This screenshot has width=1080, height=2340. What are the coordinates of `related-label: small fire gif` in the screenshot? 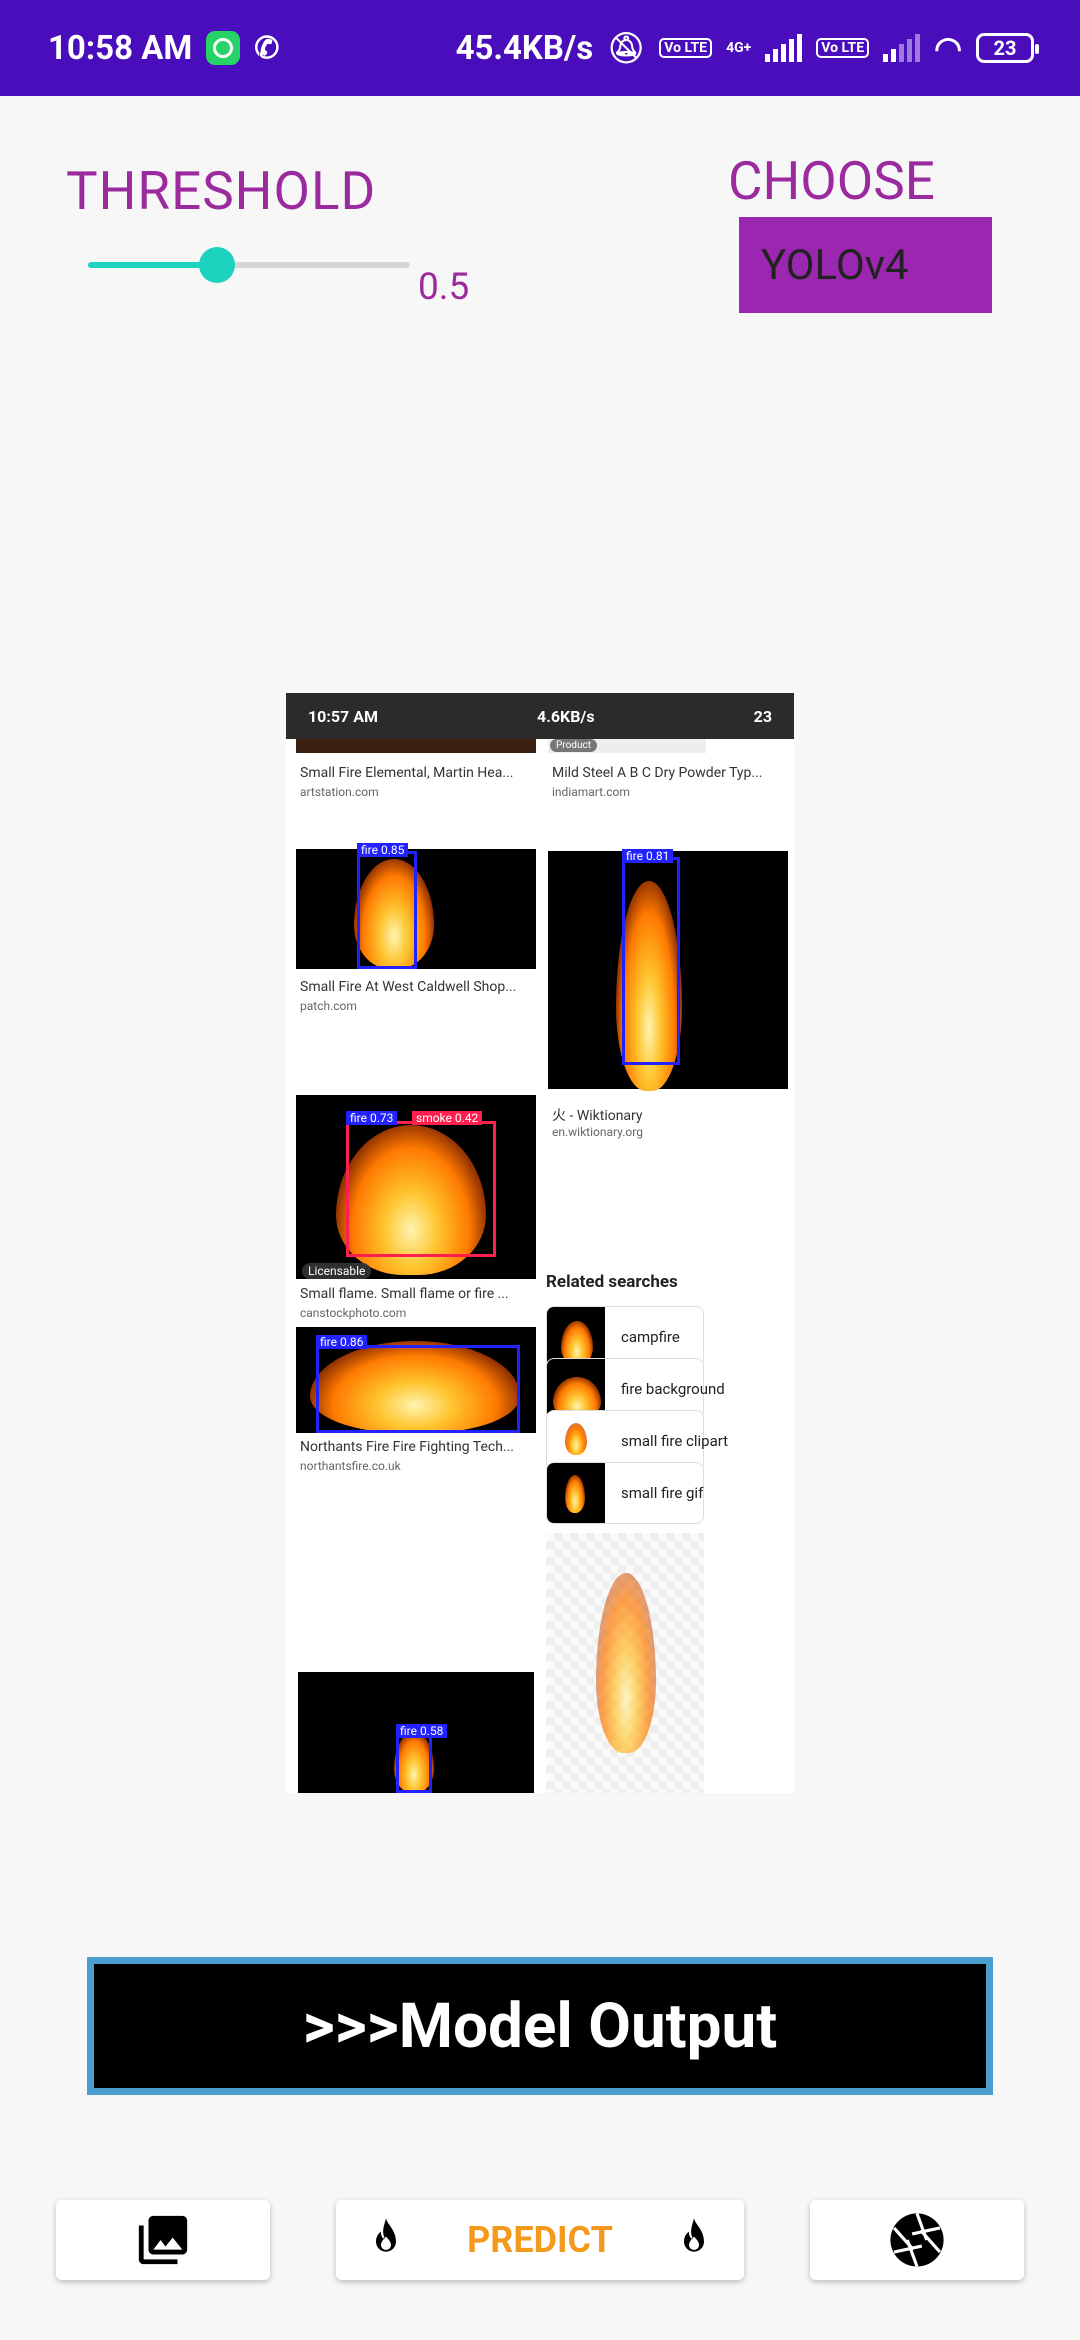 It's located at (662, 1493).